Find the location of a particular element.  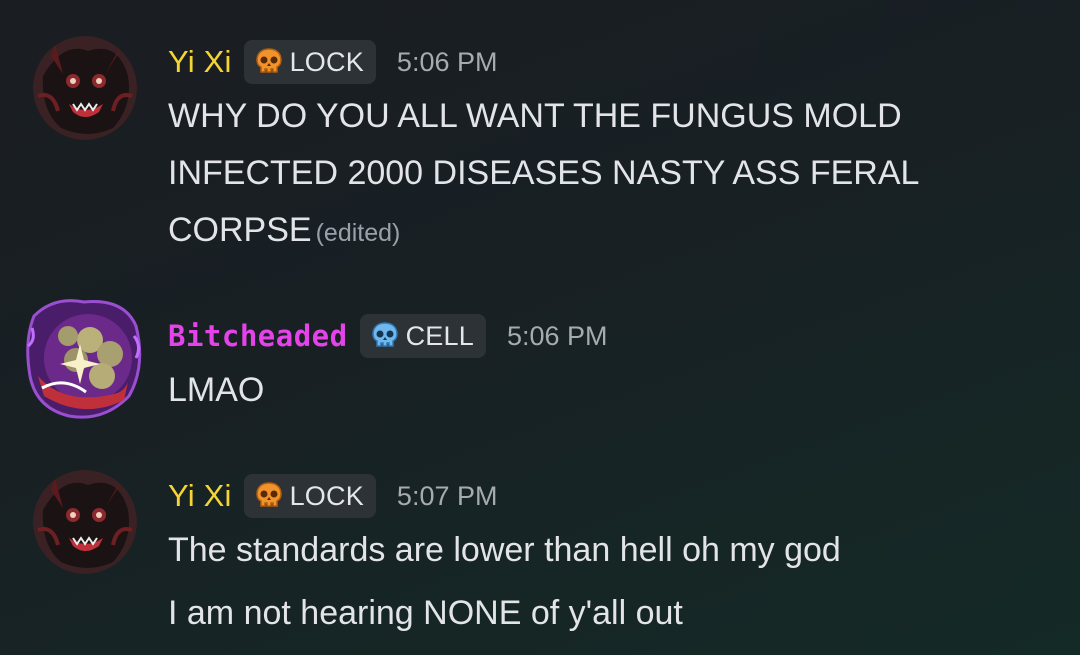

message-line: I am not hearing NONE of y'all out is located at coordinates (425, 613).